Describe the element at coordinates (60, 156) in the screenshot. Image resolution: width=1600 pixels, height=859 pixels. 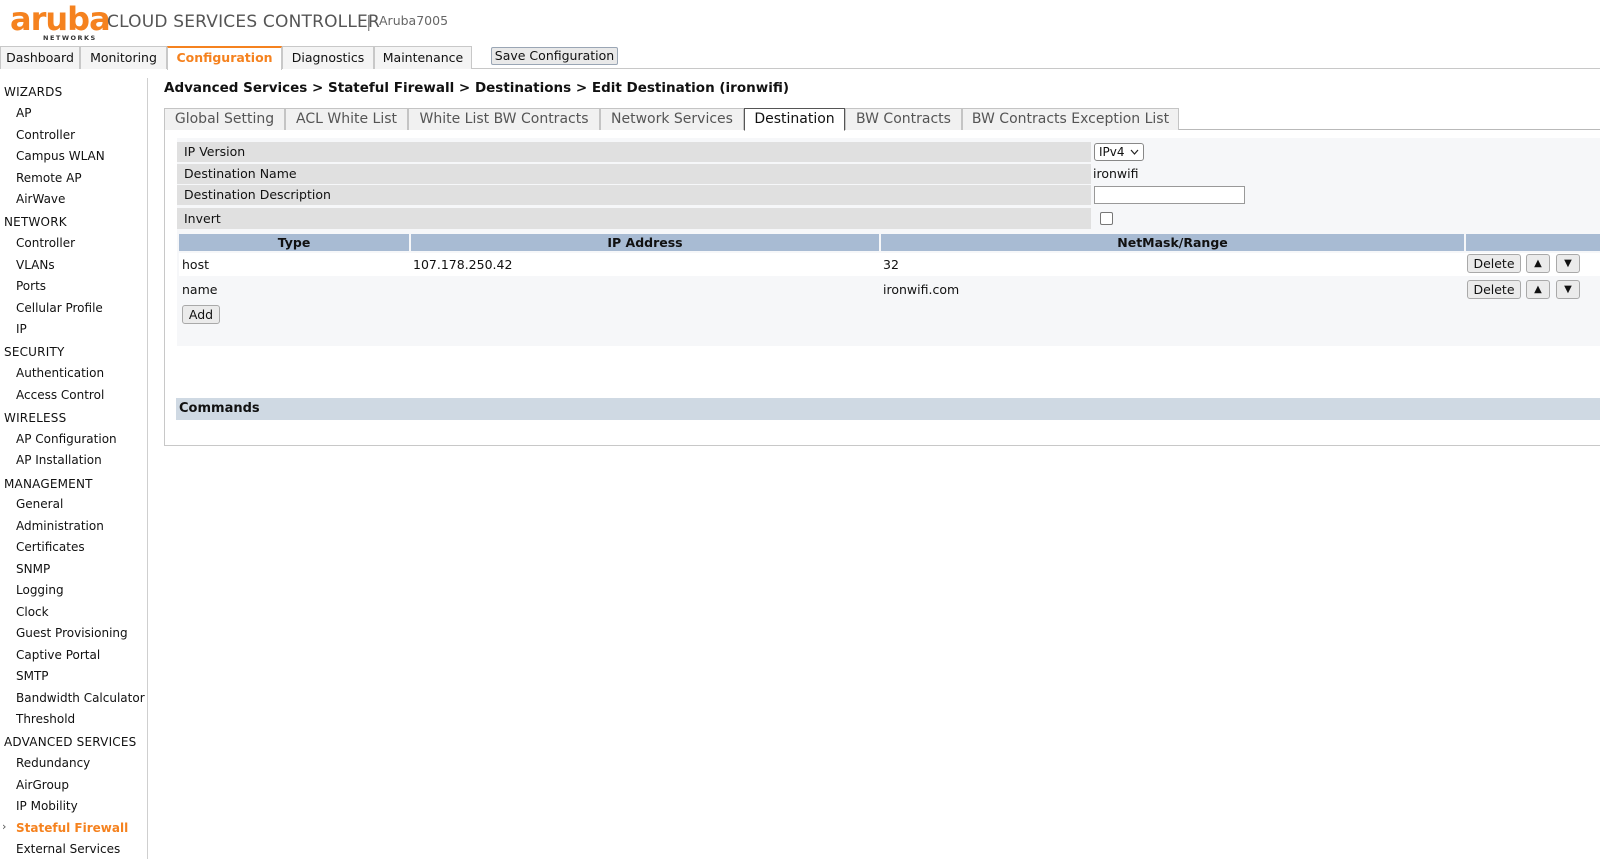
I see `sidebar-item-campus-wlan: Campus WLAN` at that location.